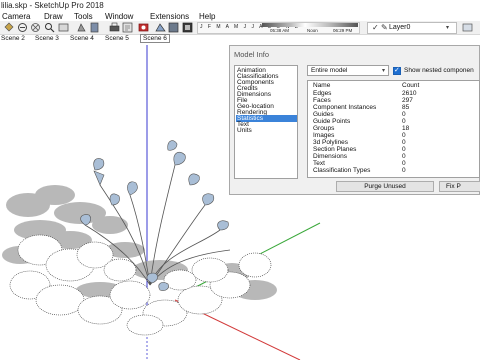  What do you see at coordinates (400, 27) in the screenshot?
I see `layer-current: Layer0` at bounding box center [400, 27].